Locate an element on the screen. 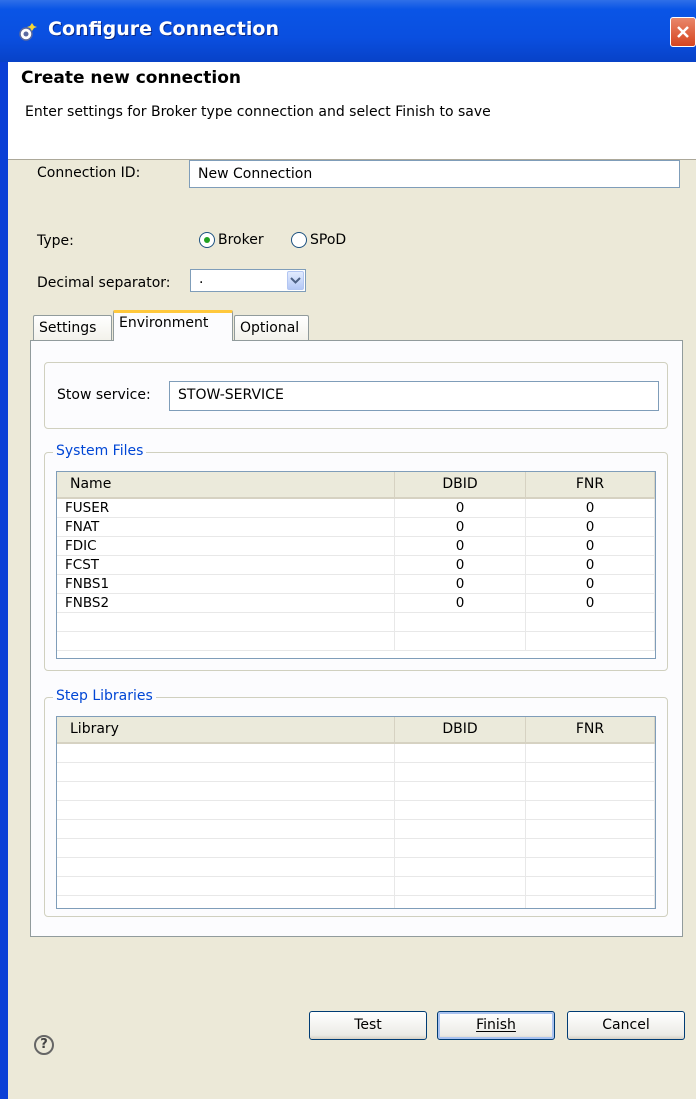 The width and height of the screenshot is (696, 1099). help-icon: ? is located at coordinates (44, 1045).